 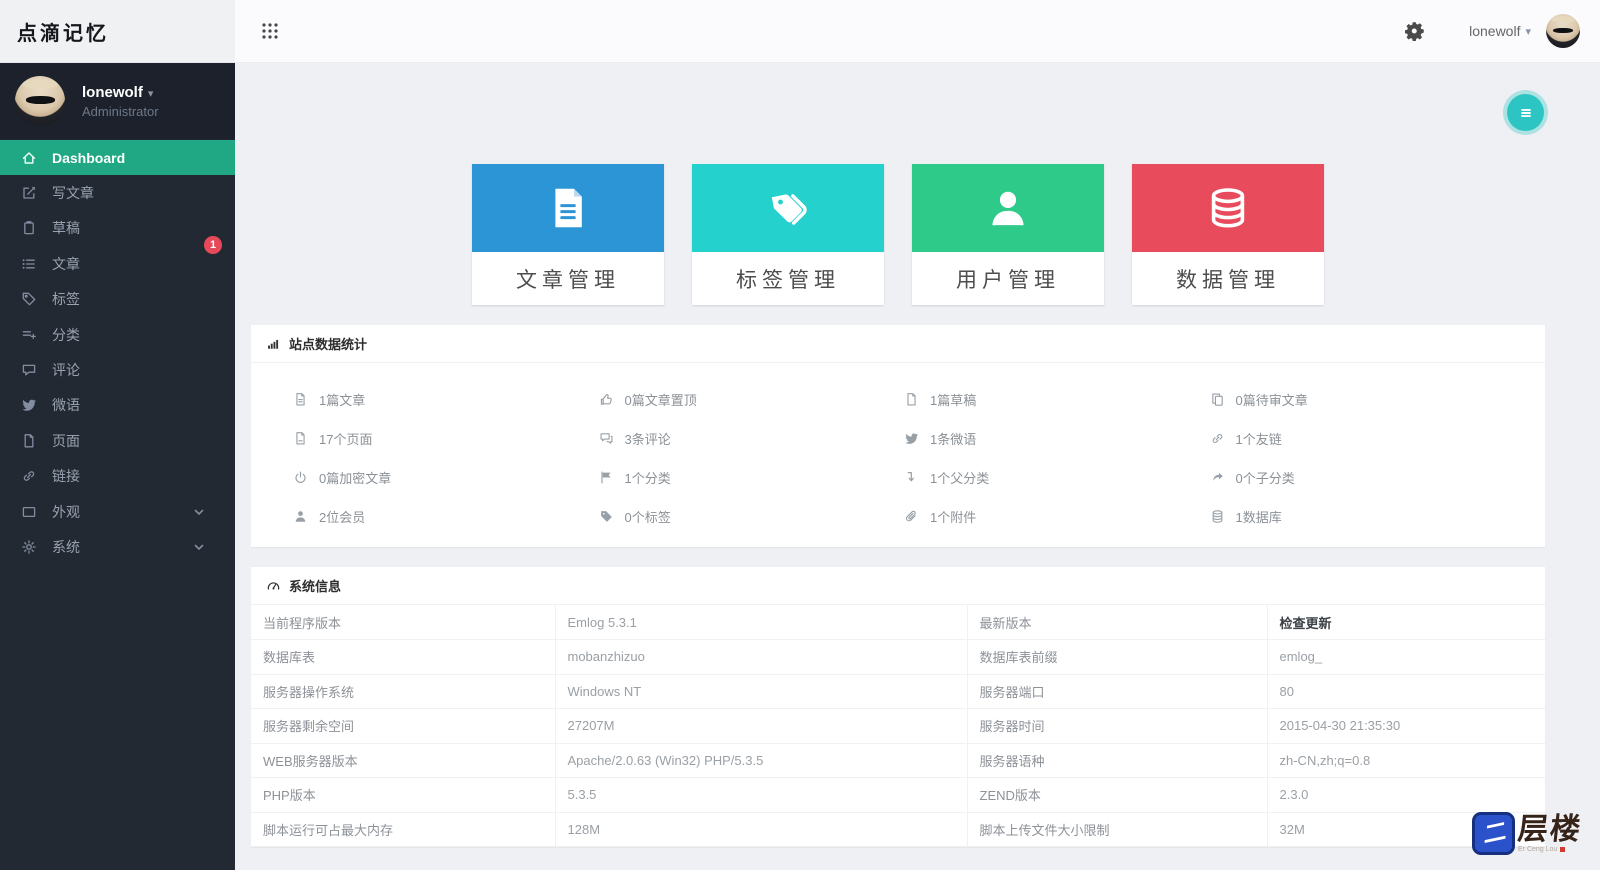 I want to click on sidebar-item-comments: 评论, so click(x=117, y=369).